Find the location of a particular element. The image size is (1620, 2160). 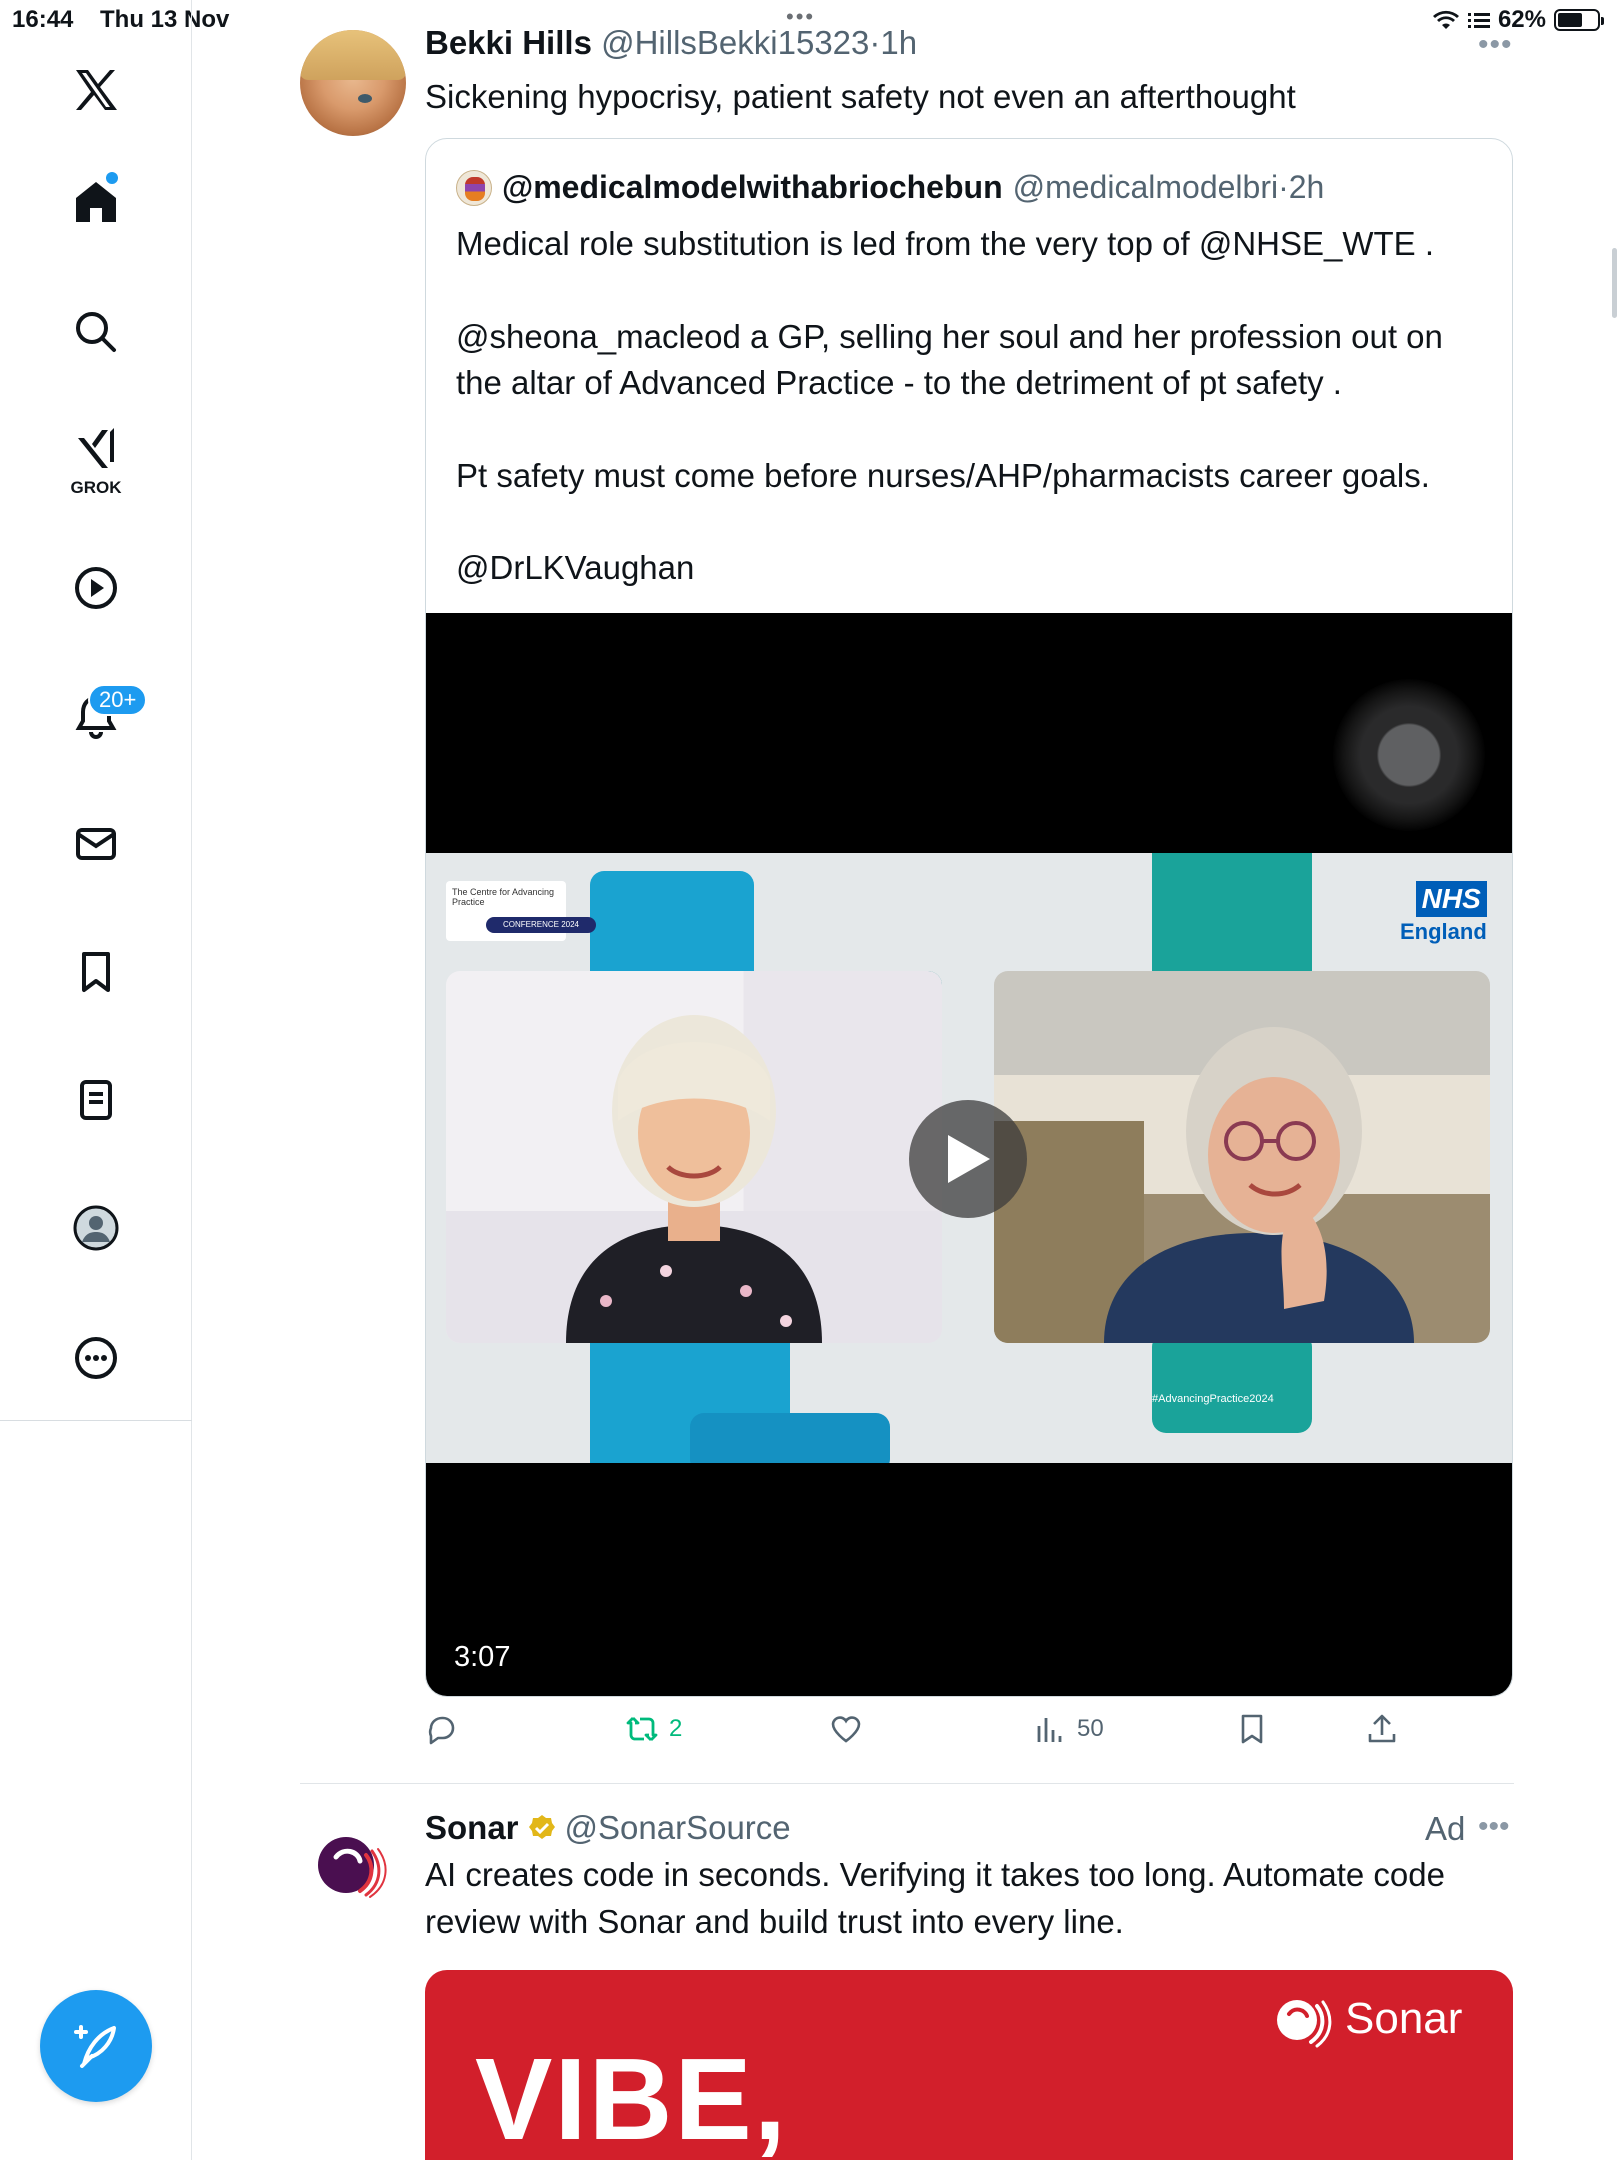

speaker-left-video is located at coordinates (694, 1157).